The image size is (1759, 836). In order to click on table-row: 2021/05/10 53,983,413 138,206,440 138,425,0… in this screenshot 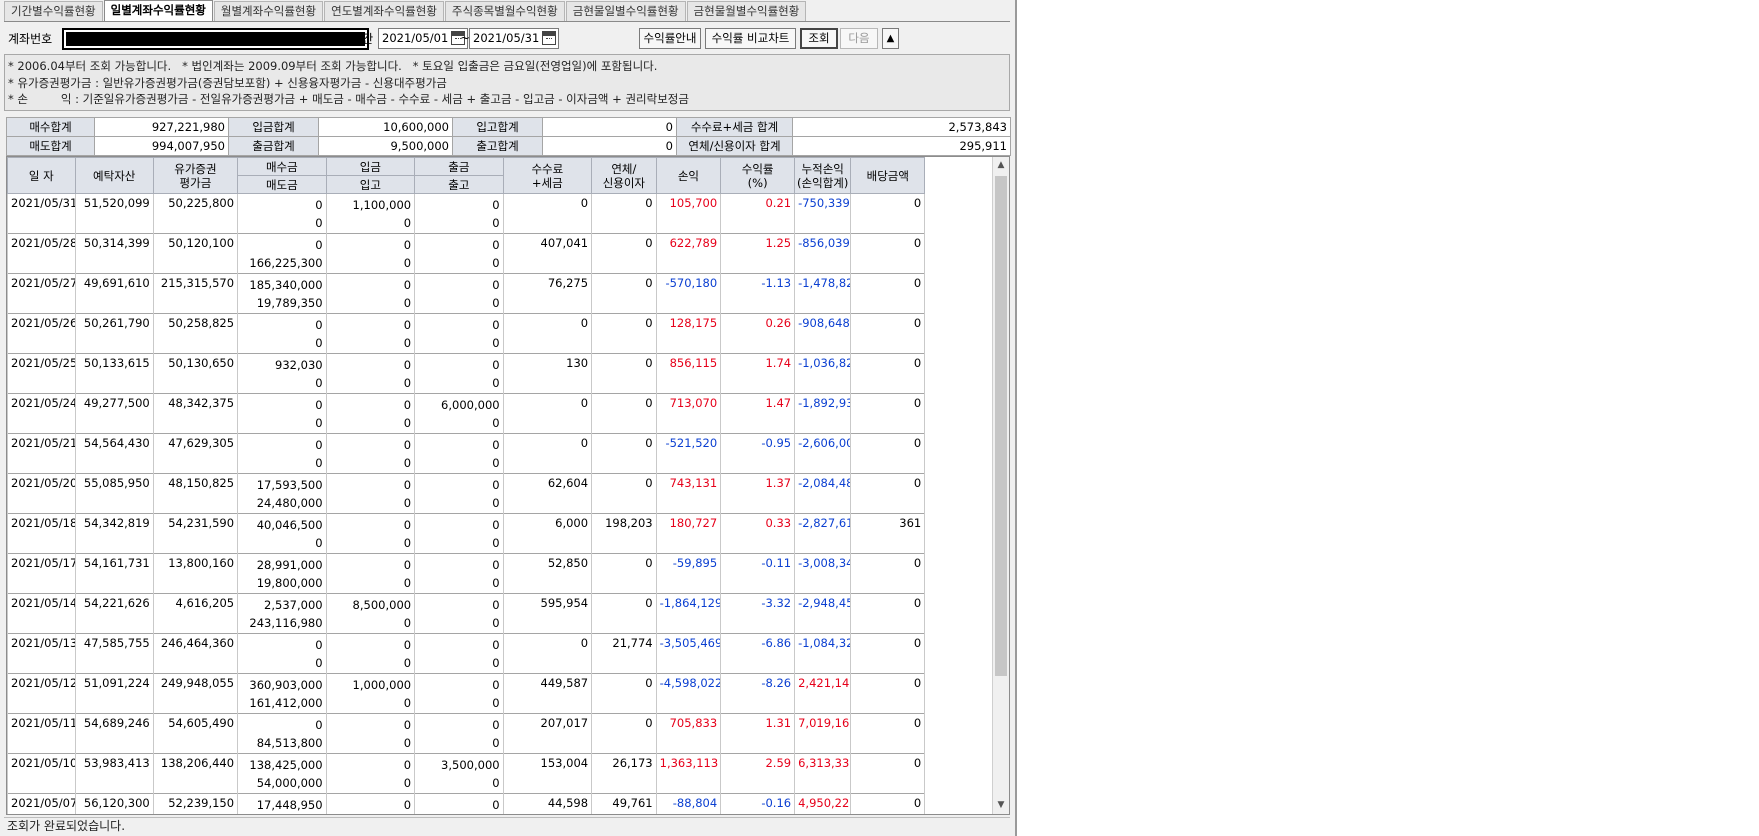, I will do `click(500, 773)`.